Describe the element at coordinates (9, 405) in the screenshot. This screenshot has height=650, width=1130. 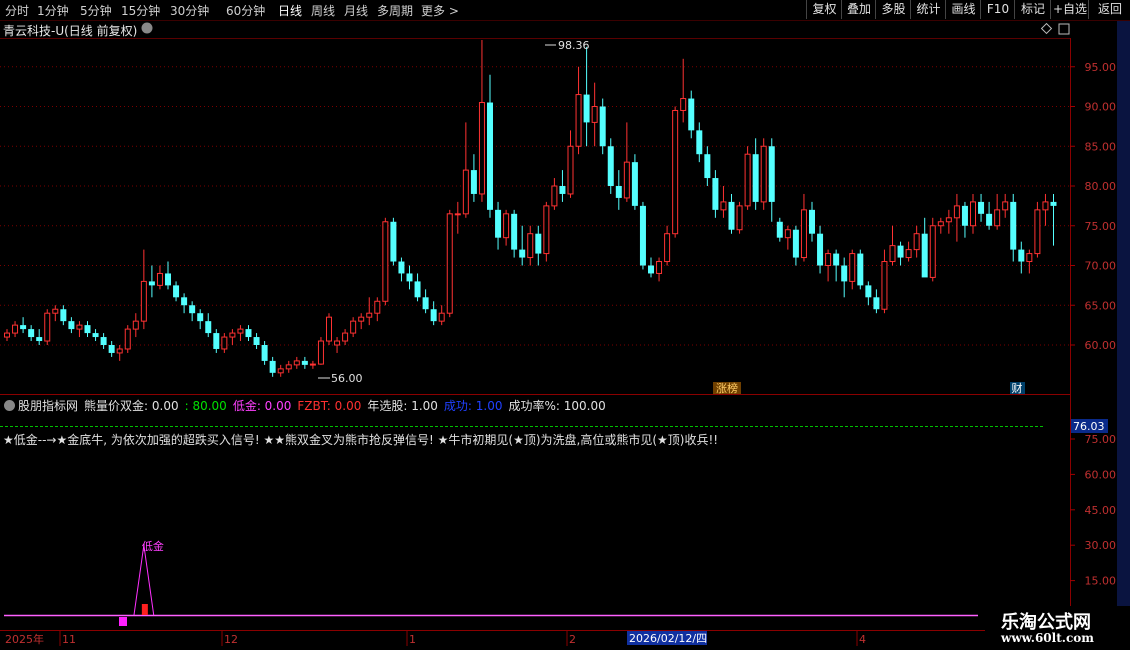
I see `collapse-icon` at that location.